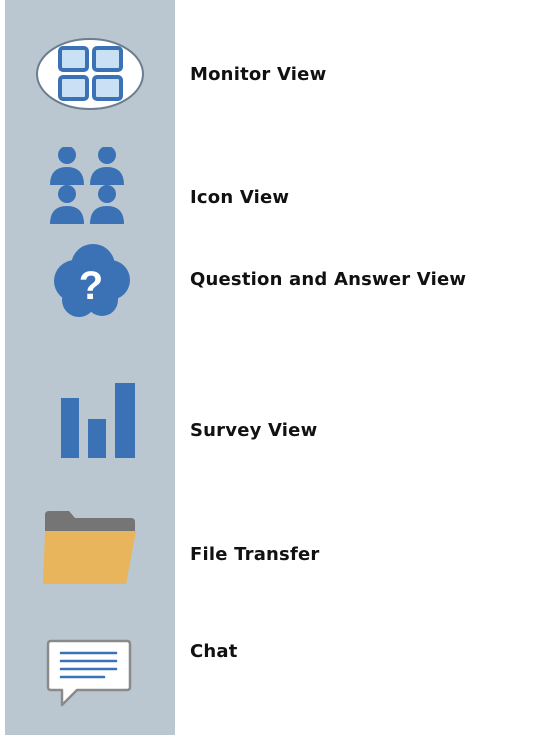 The image size is (554, 735). What do you see at coordinates (328, 279) in the screenshot?
I see `menu-item-label: Question and Answer View` at bounding box center [328, 279].